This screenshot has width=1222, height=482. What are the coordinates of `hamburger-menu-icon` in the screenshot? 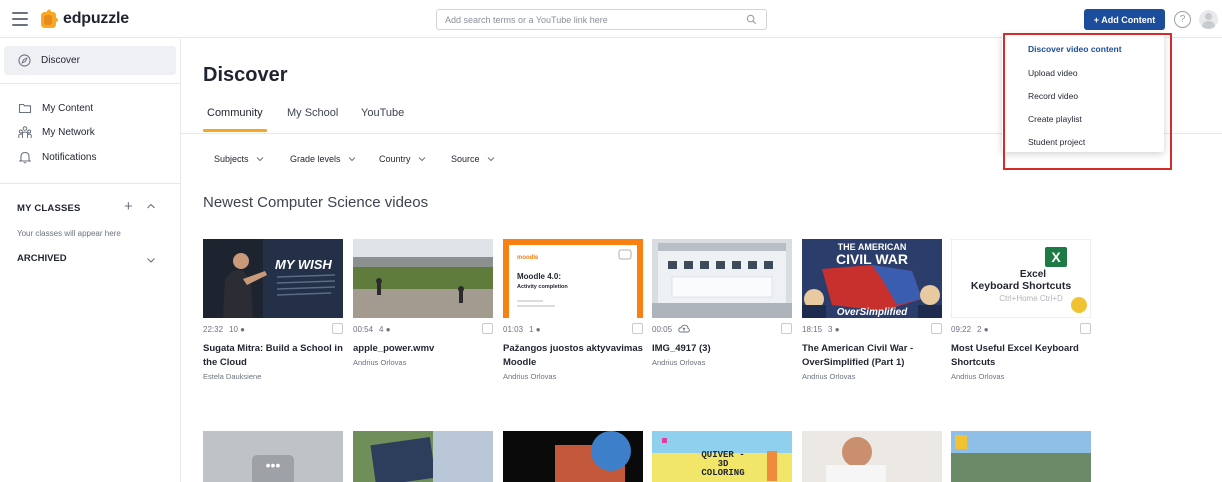 It's located at (20, 19).